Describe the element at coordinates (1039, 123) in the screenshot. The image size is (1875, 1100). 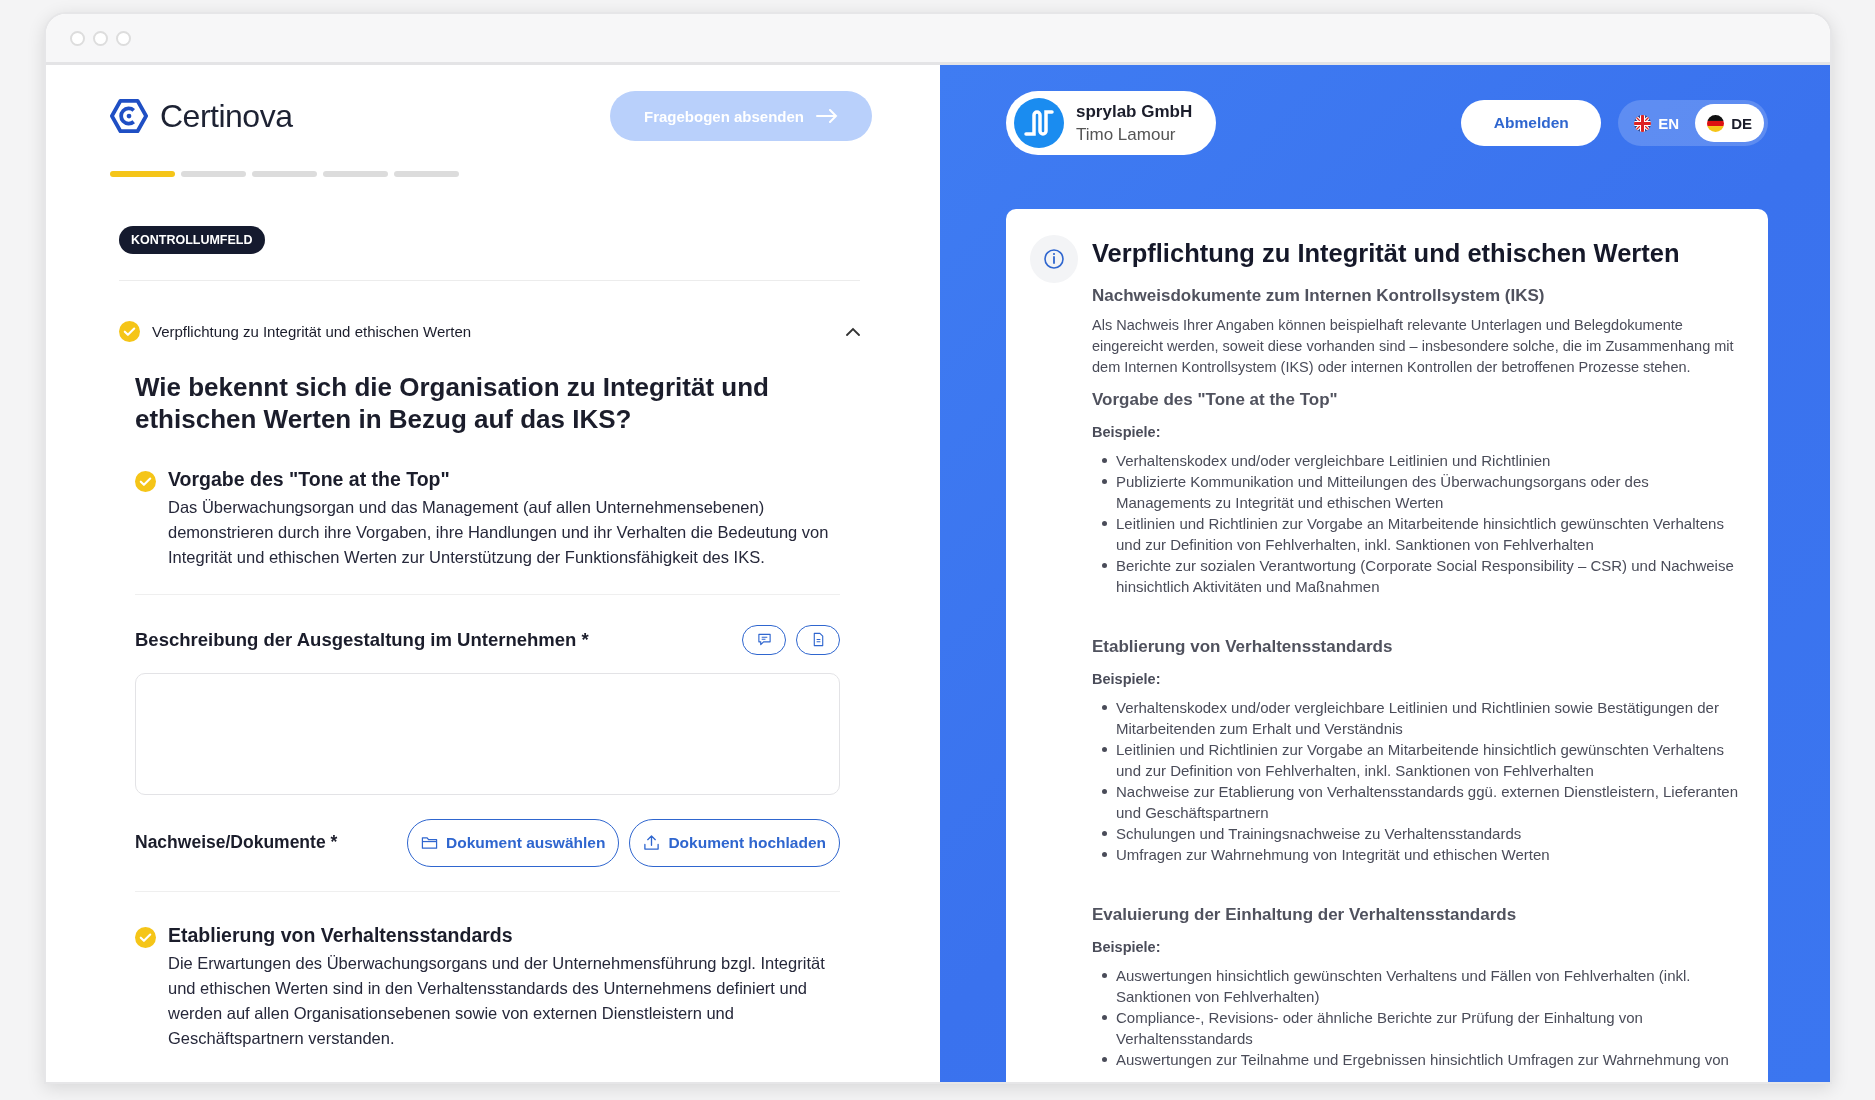
I see `company-logo-icon` at that location.